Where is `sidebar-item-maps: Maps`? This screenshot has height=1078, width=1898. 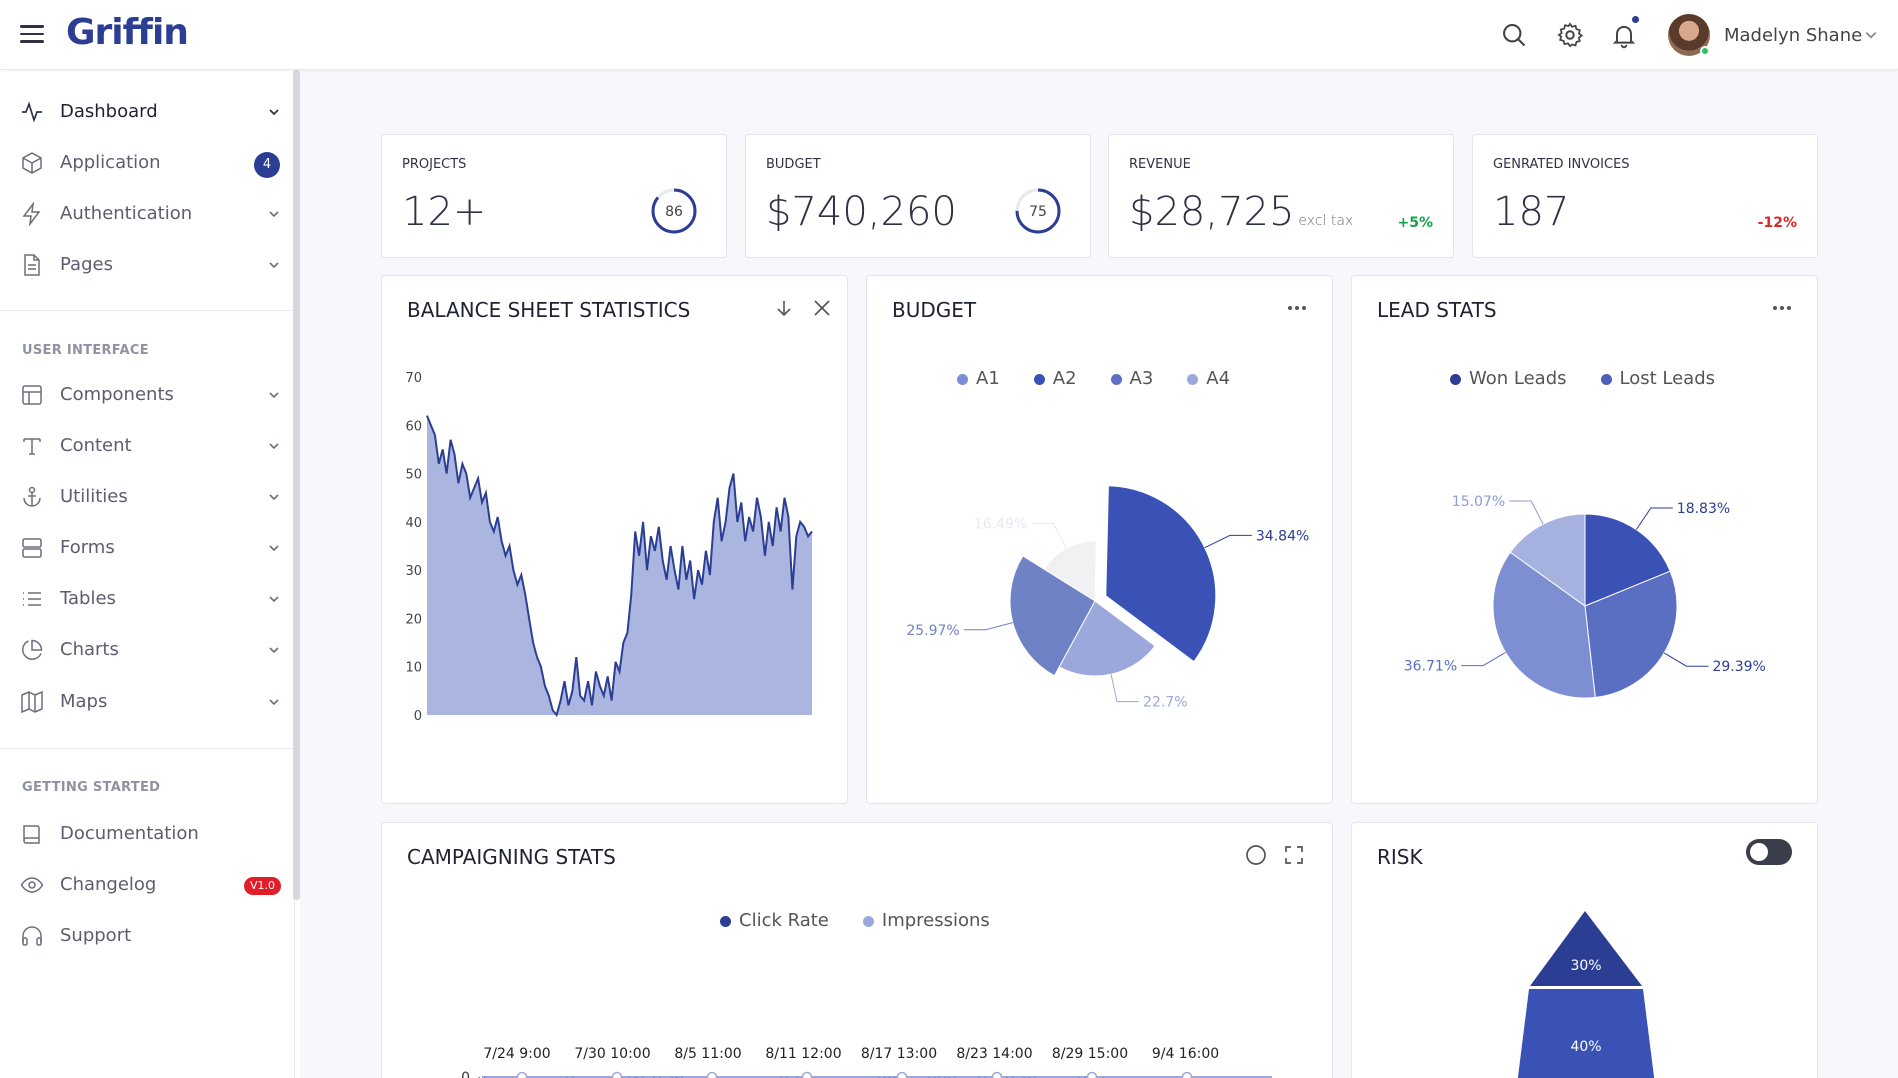
sidebar-item-maps: Maps is located at coordinates (145, 702).